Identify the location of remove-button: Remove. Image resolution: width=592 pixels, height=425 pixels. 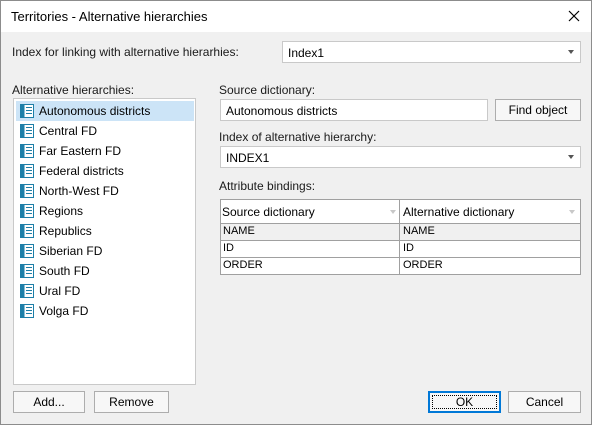
(131, 402).